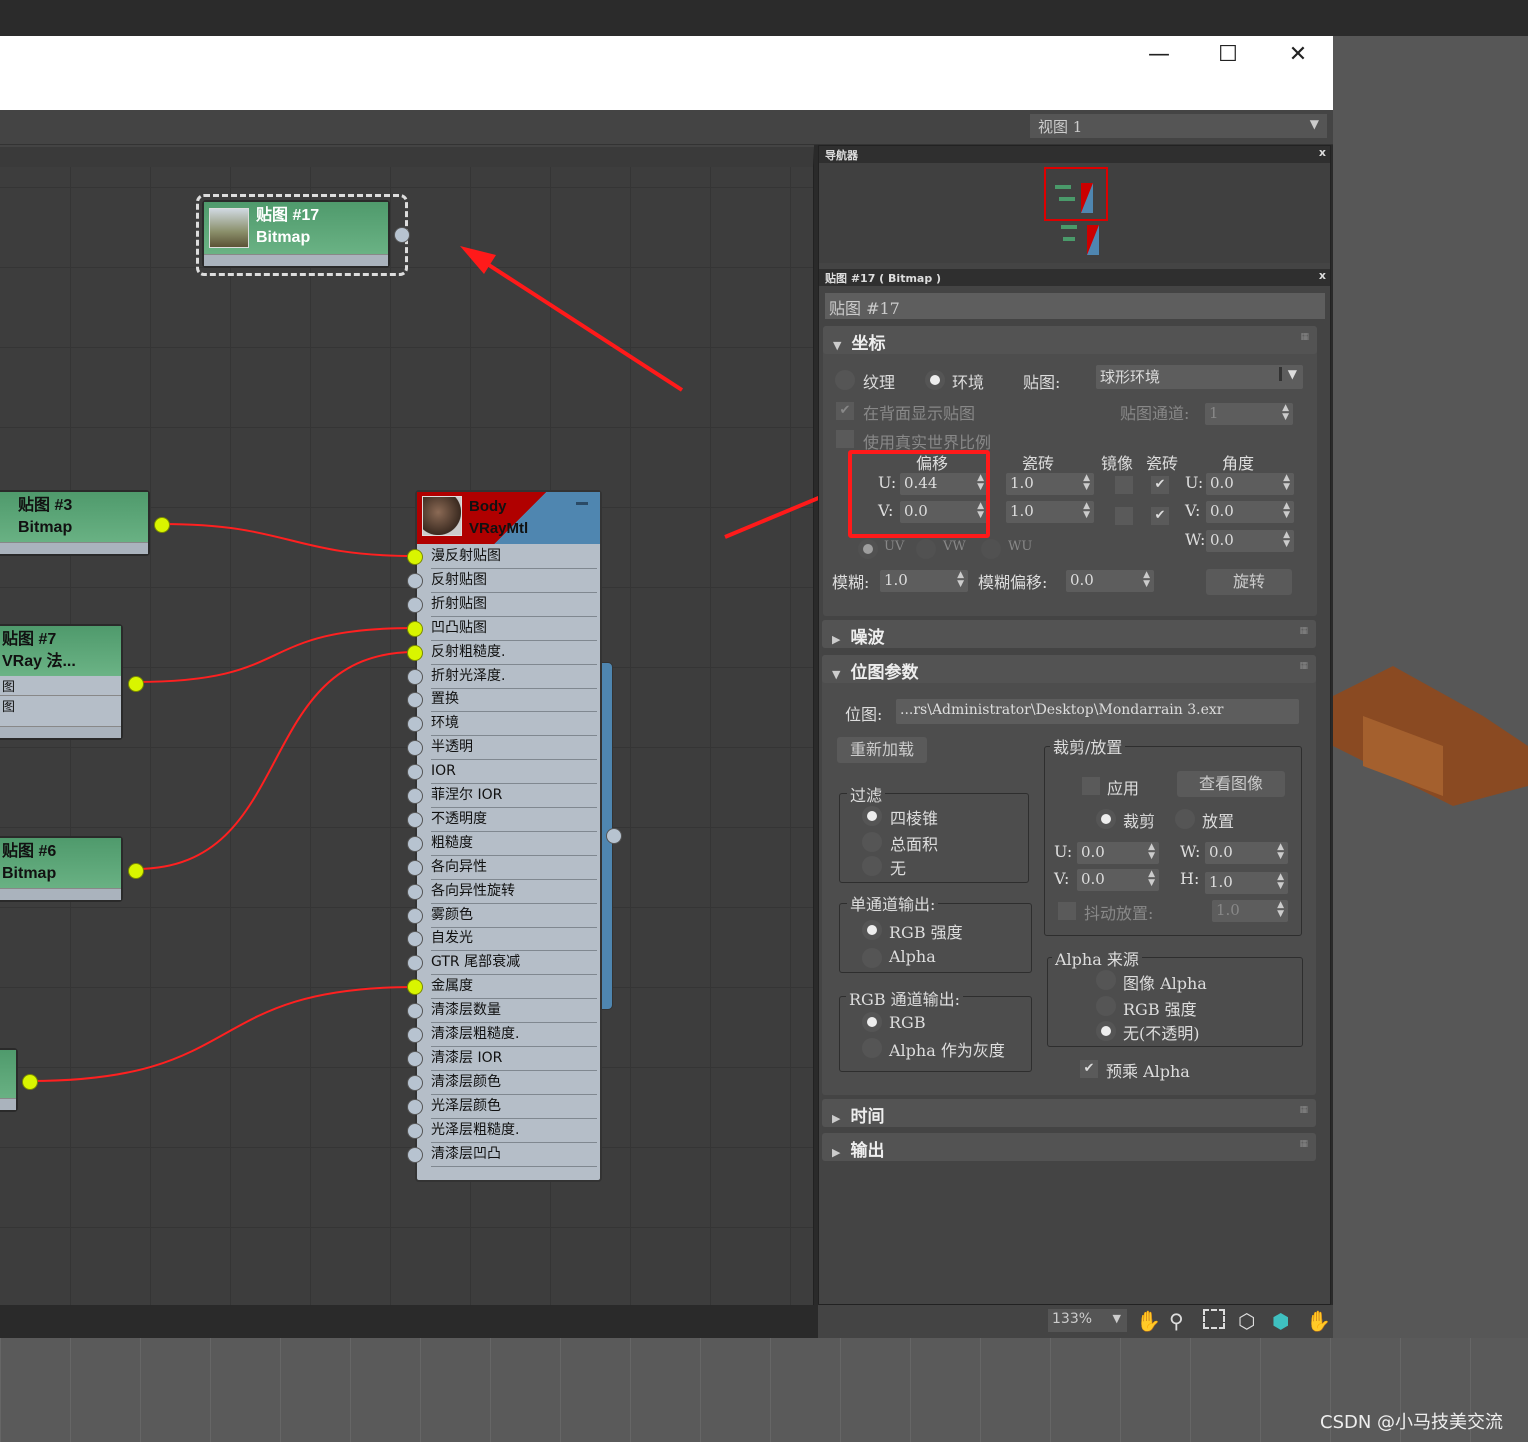  What do you see at coordinates (872, 1048) in the screenshot?
I see `rgb-alpha-radio` at bounding box center [872, 1048].